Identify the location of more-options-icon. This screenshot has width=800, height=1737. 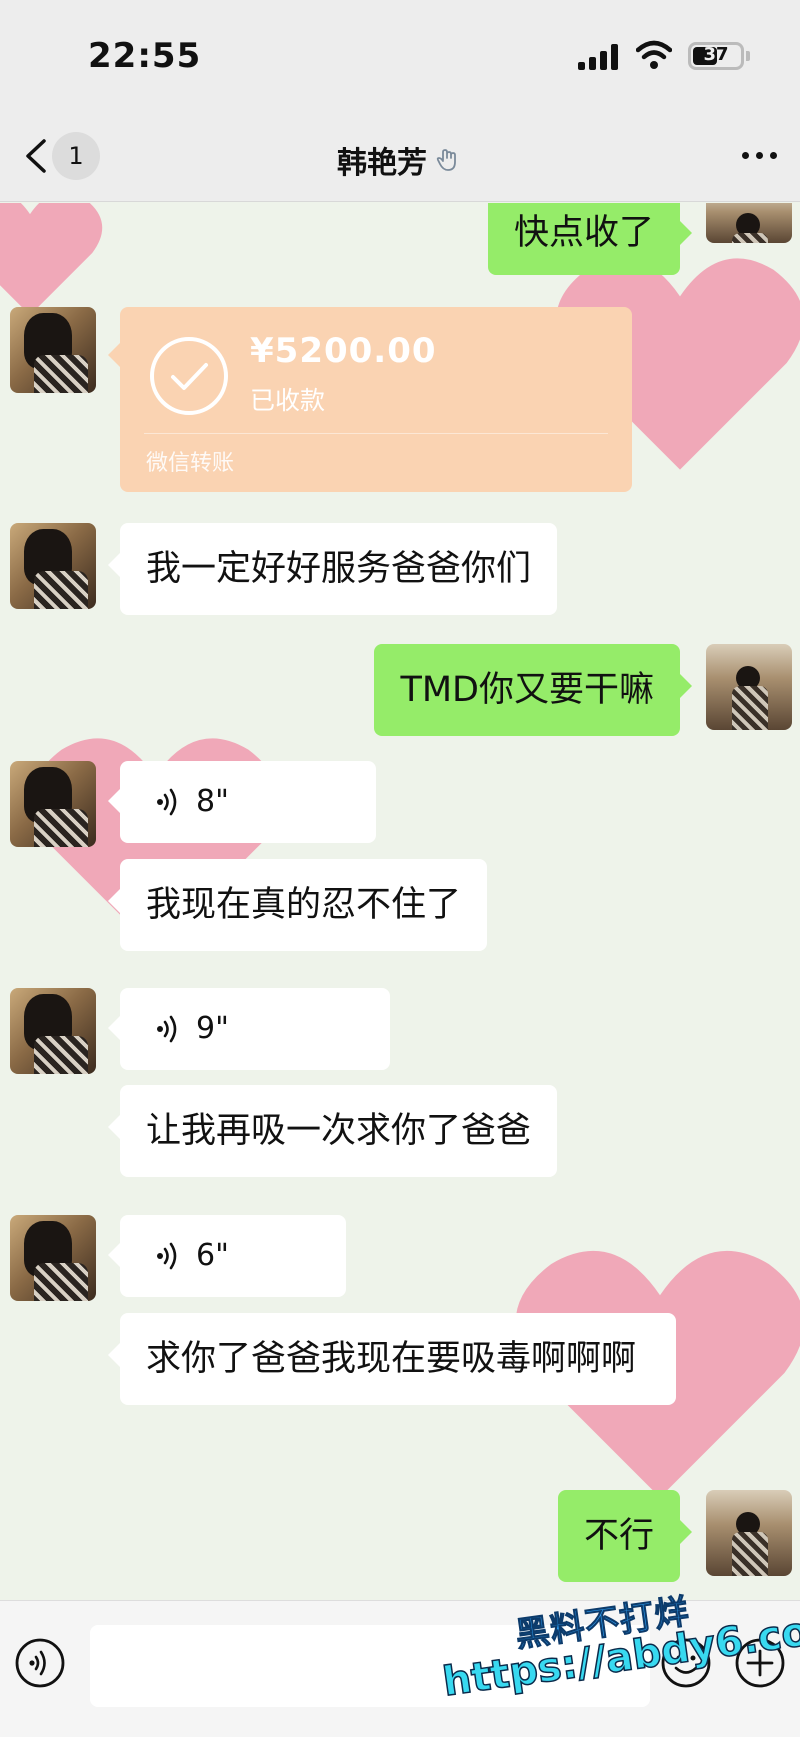
(760, 155).